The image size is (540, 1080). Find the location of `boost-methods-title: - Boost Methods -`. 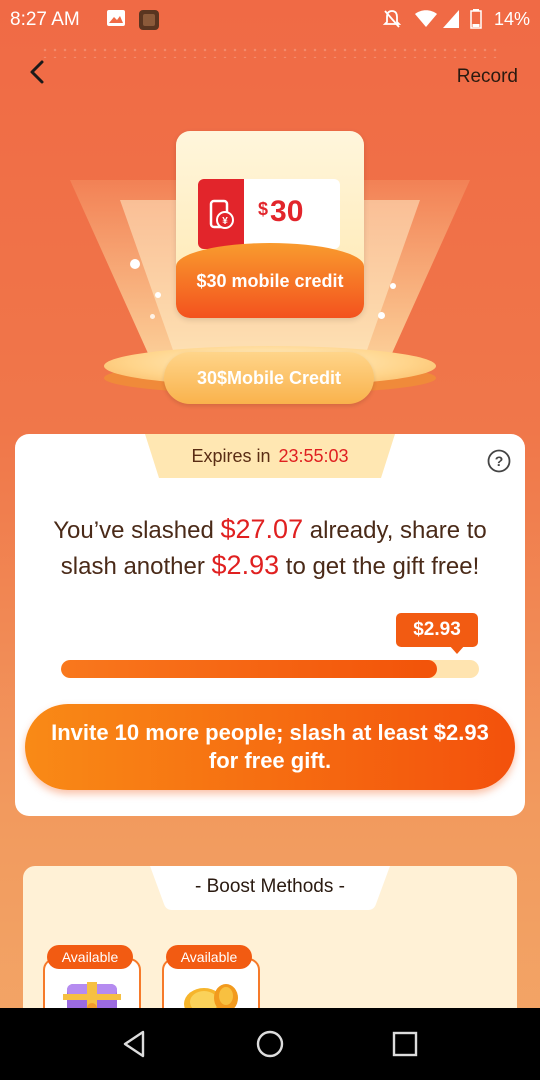

boost-methods-title: - Boost Methods - is located at coordinates (270, 886).